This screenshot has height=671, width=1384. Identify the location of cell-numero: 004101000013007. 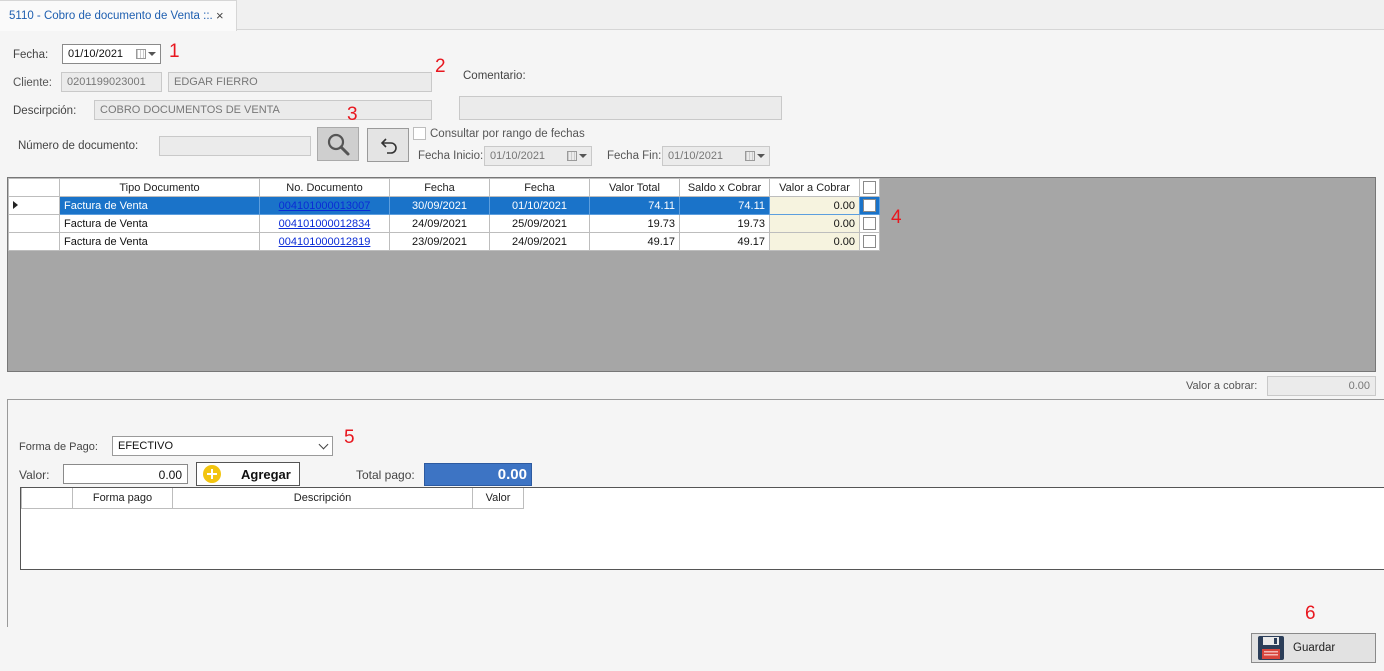
(324, 205).